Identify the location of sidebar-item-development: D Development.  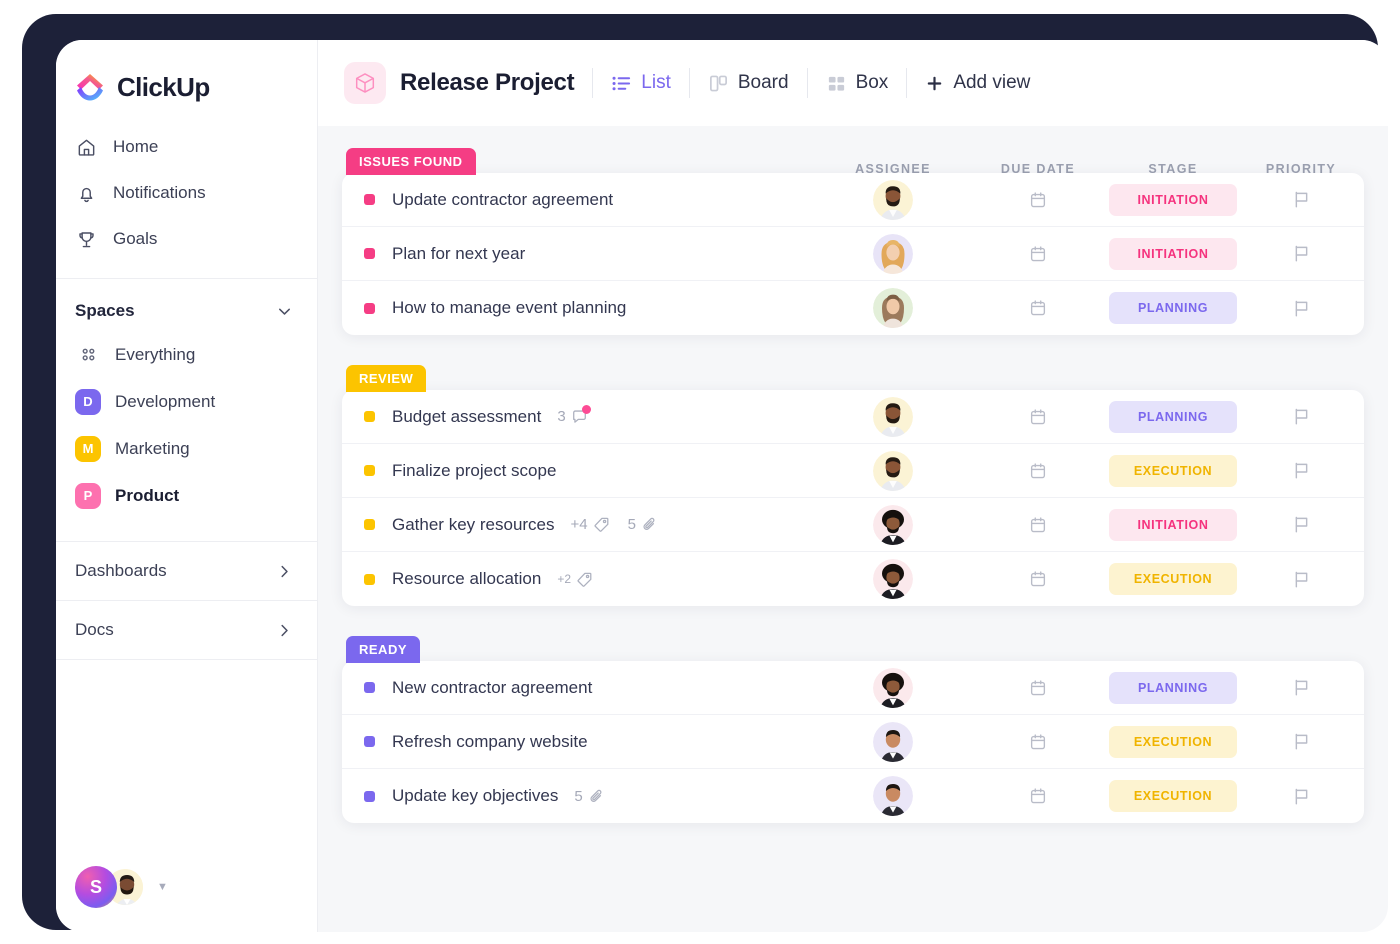
(186, 401).